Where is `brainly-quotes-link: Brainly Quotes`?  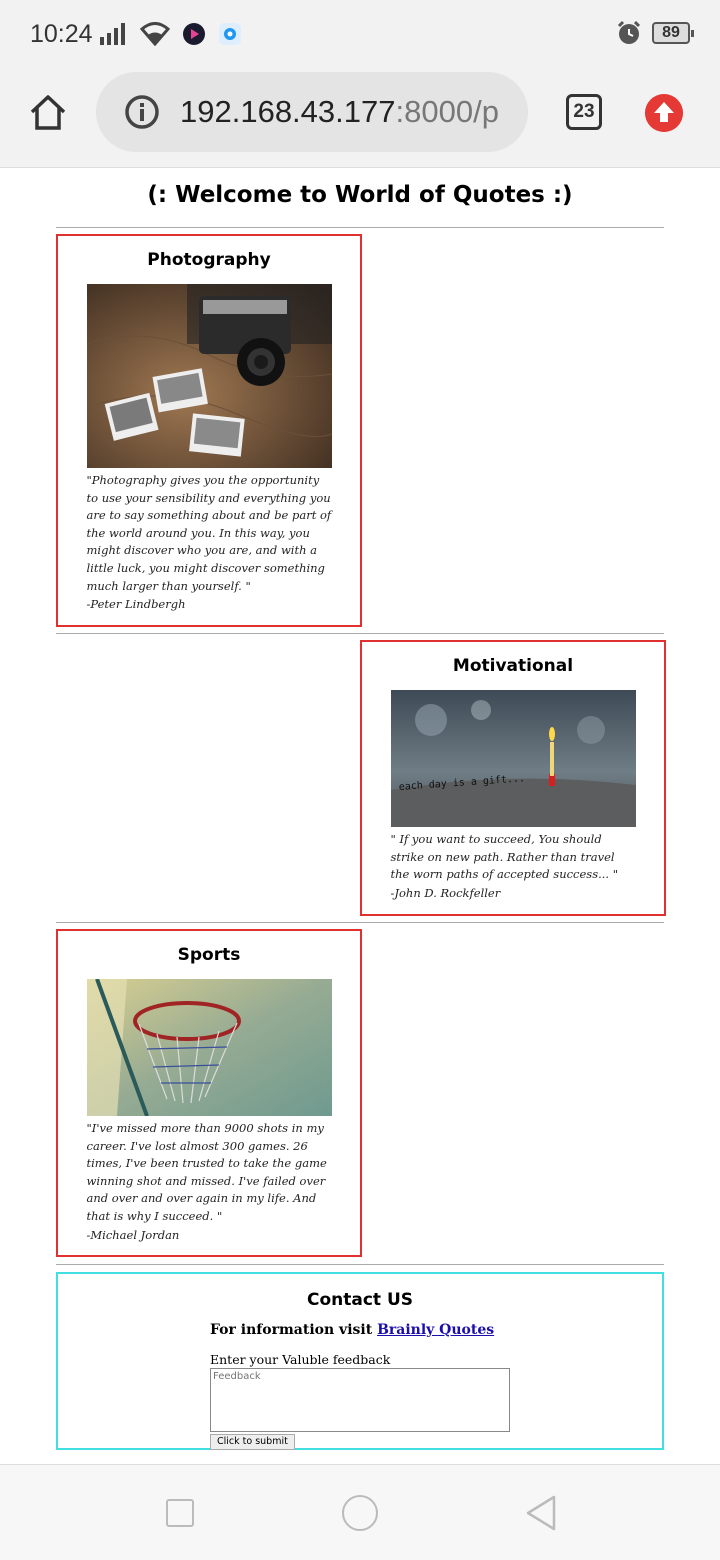
brainly-quotes-link: Brainly Quotes is located at coordinates (435, 1330).